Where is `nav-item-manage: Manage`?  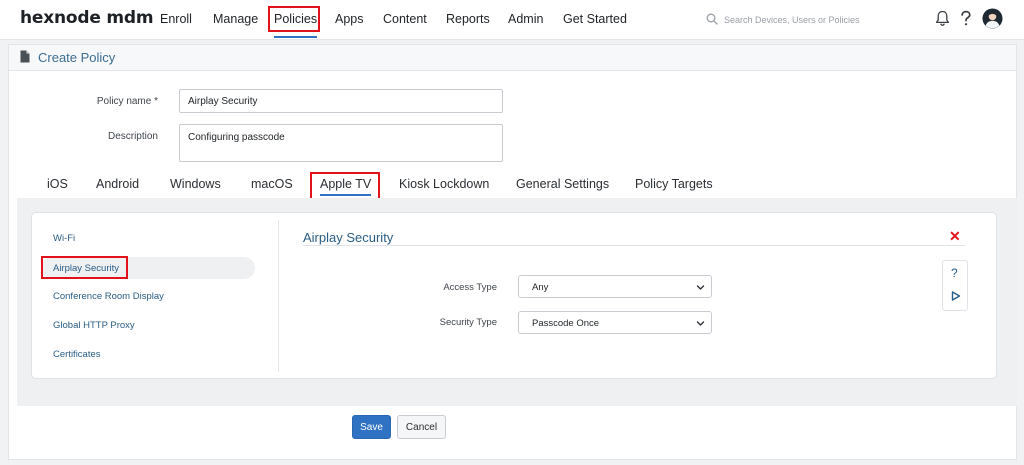 nav-item-manage: Manage is located at coordinates (235, 19).